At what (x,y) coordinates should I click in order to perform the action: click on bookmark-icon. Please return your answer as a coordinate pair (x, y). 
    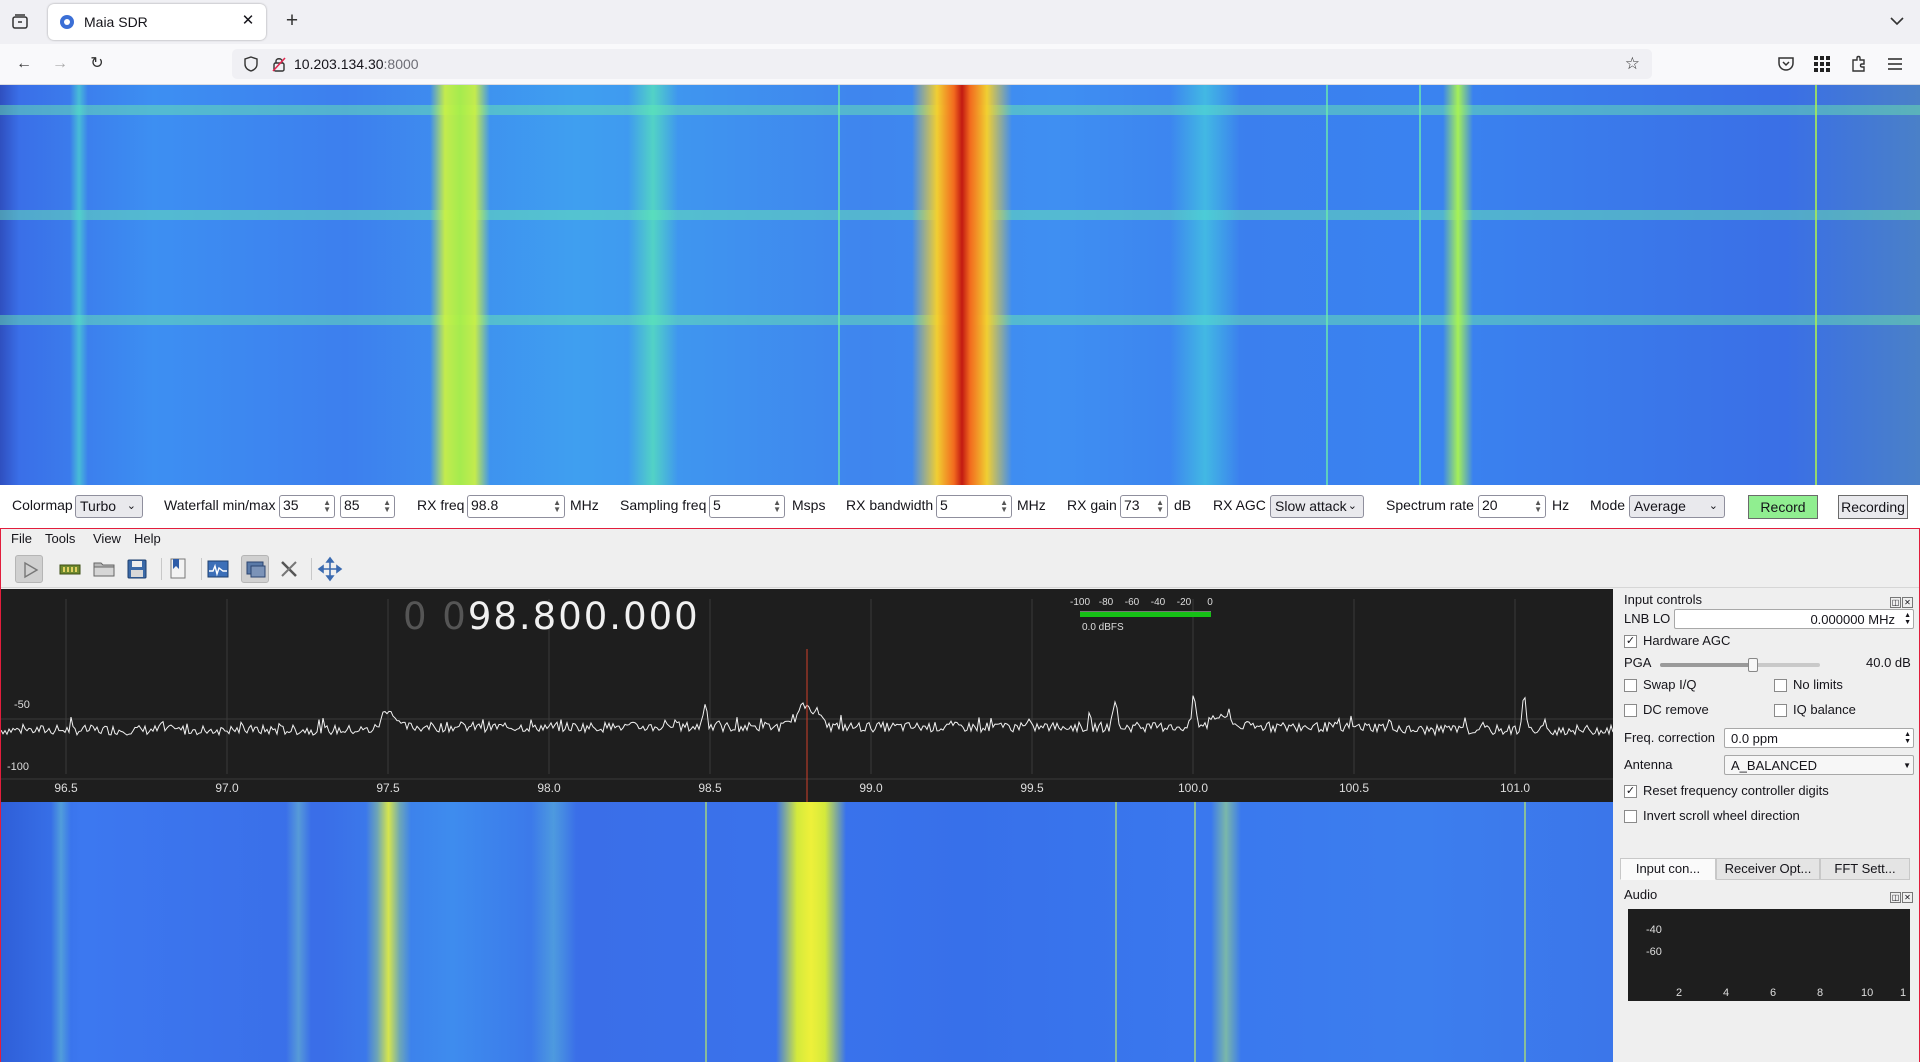
    Looking at the image, I should click on (178, 569).